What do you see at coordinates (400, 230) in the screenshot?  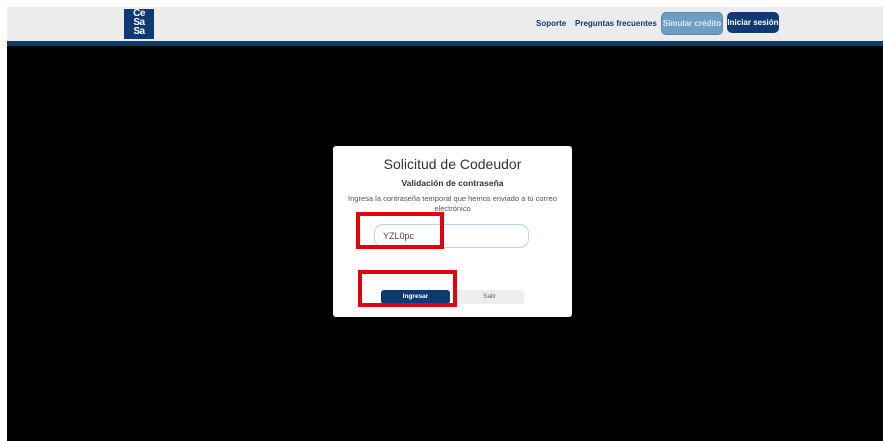 I see `annotation-box-input` at bounding box center [400, 230].